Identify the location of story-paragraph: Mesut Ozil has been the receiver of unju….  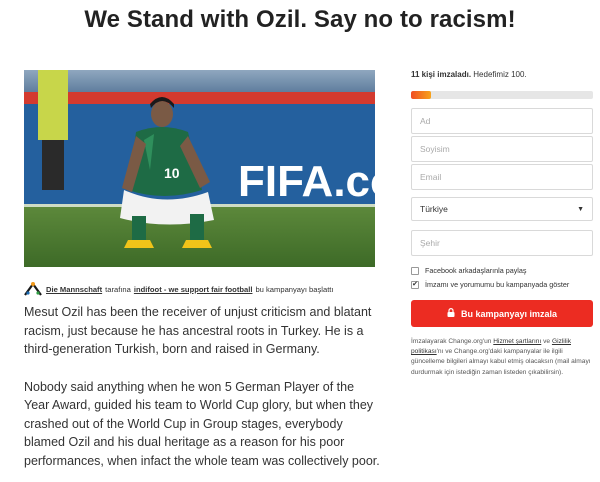
(198, 330).